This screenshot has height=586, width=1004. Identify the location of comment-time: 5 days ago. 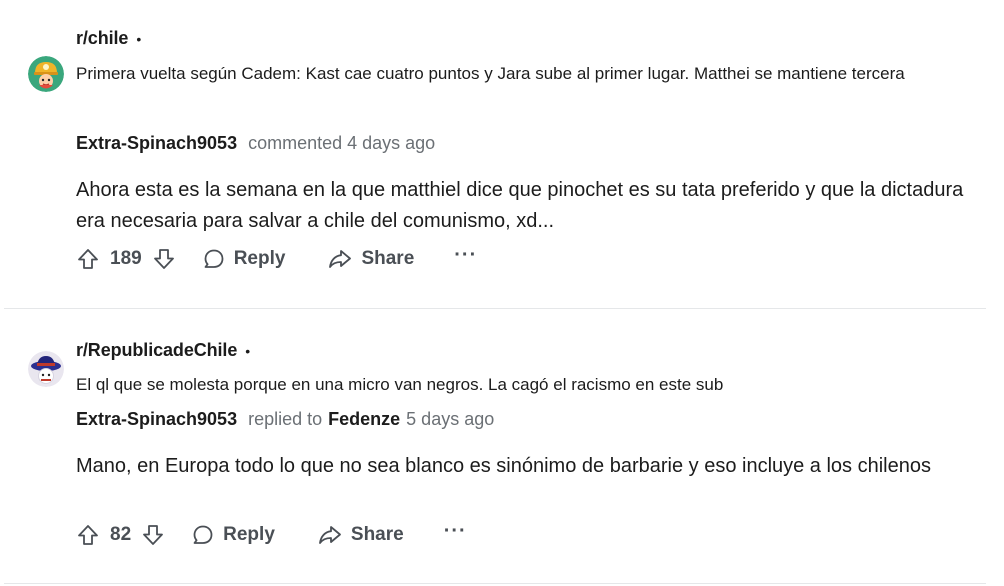
(450, 419).